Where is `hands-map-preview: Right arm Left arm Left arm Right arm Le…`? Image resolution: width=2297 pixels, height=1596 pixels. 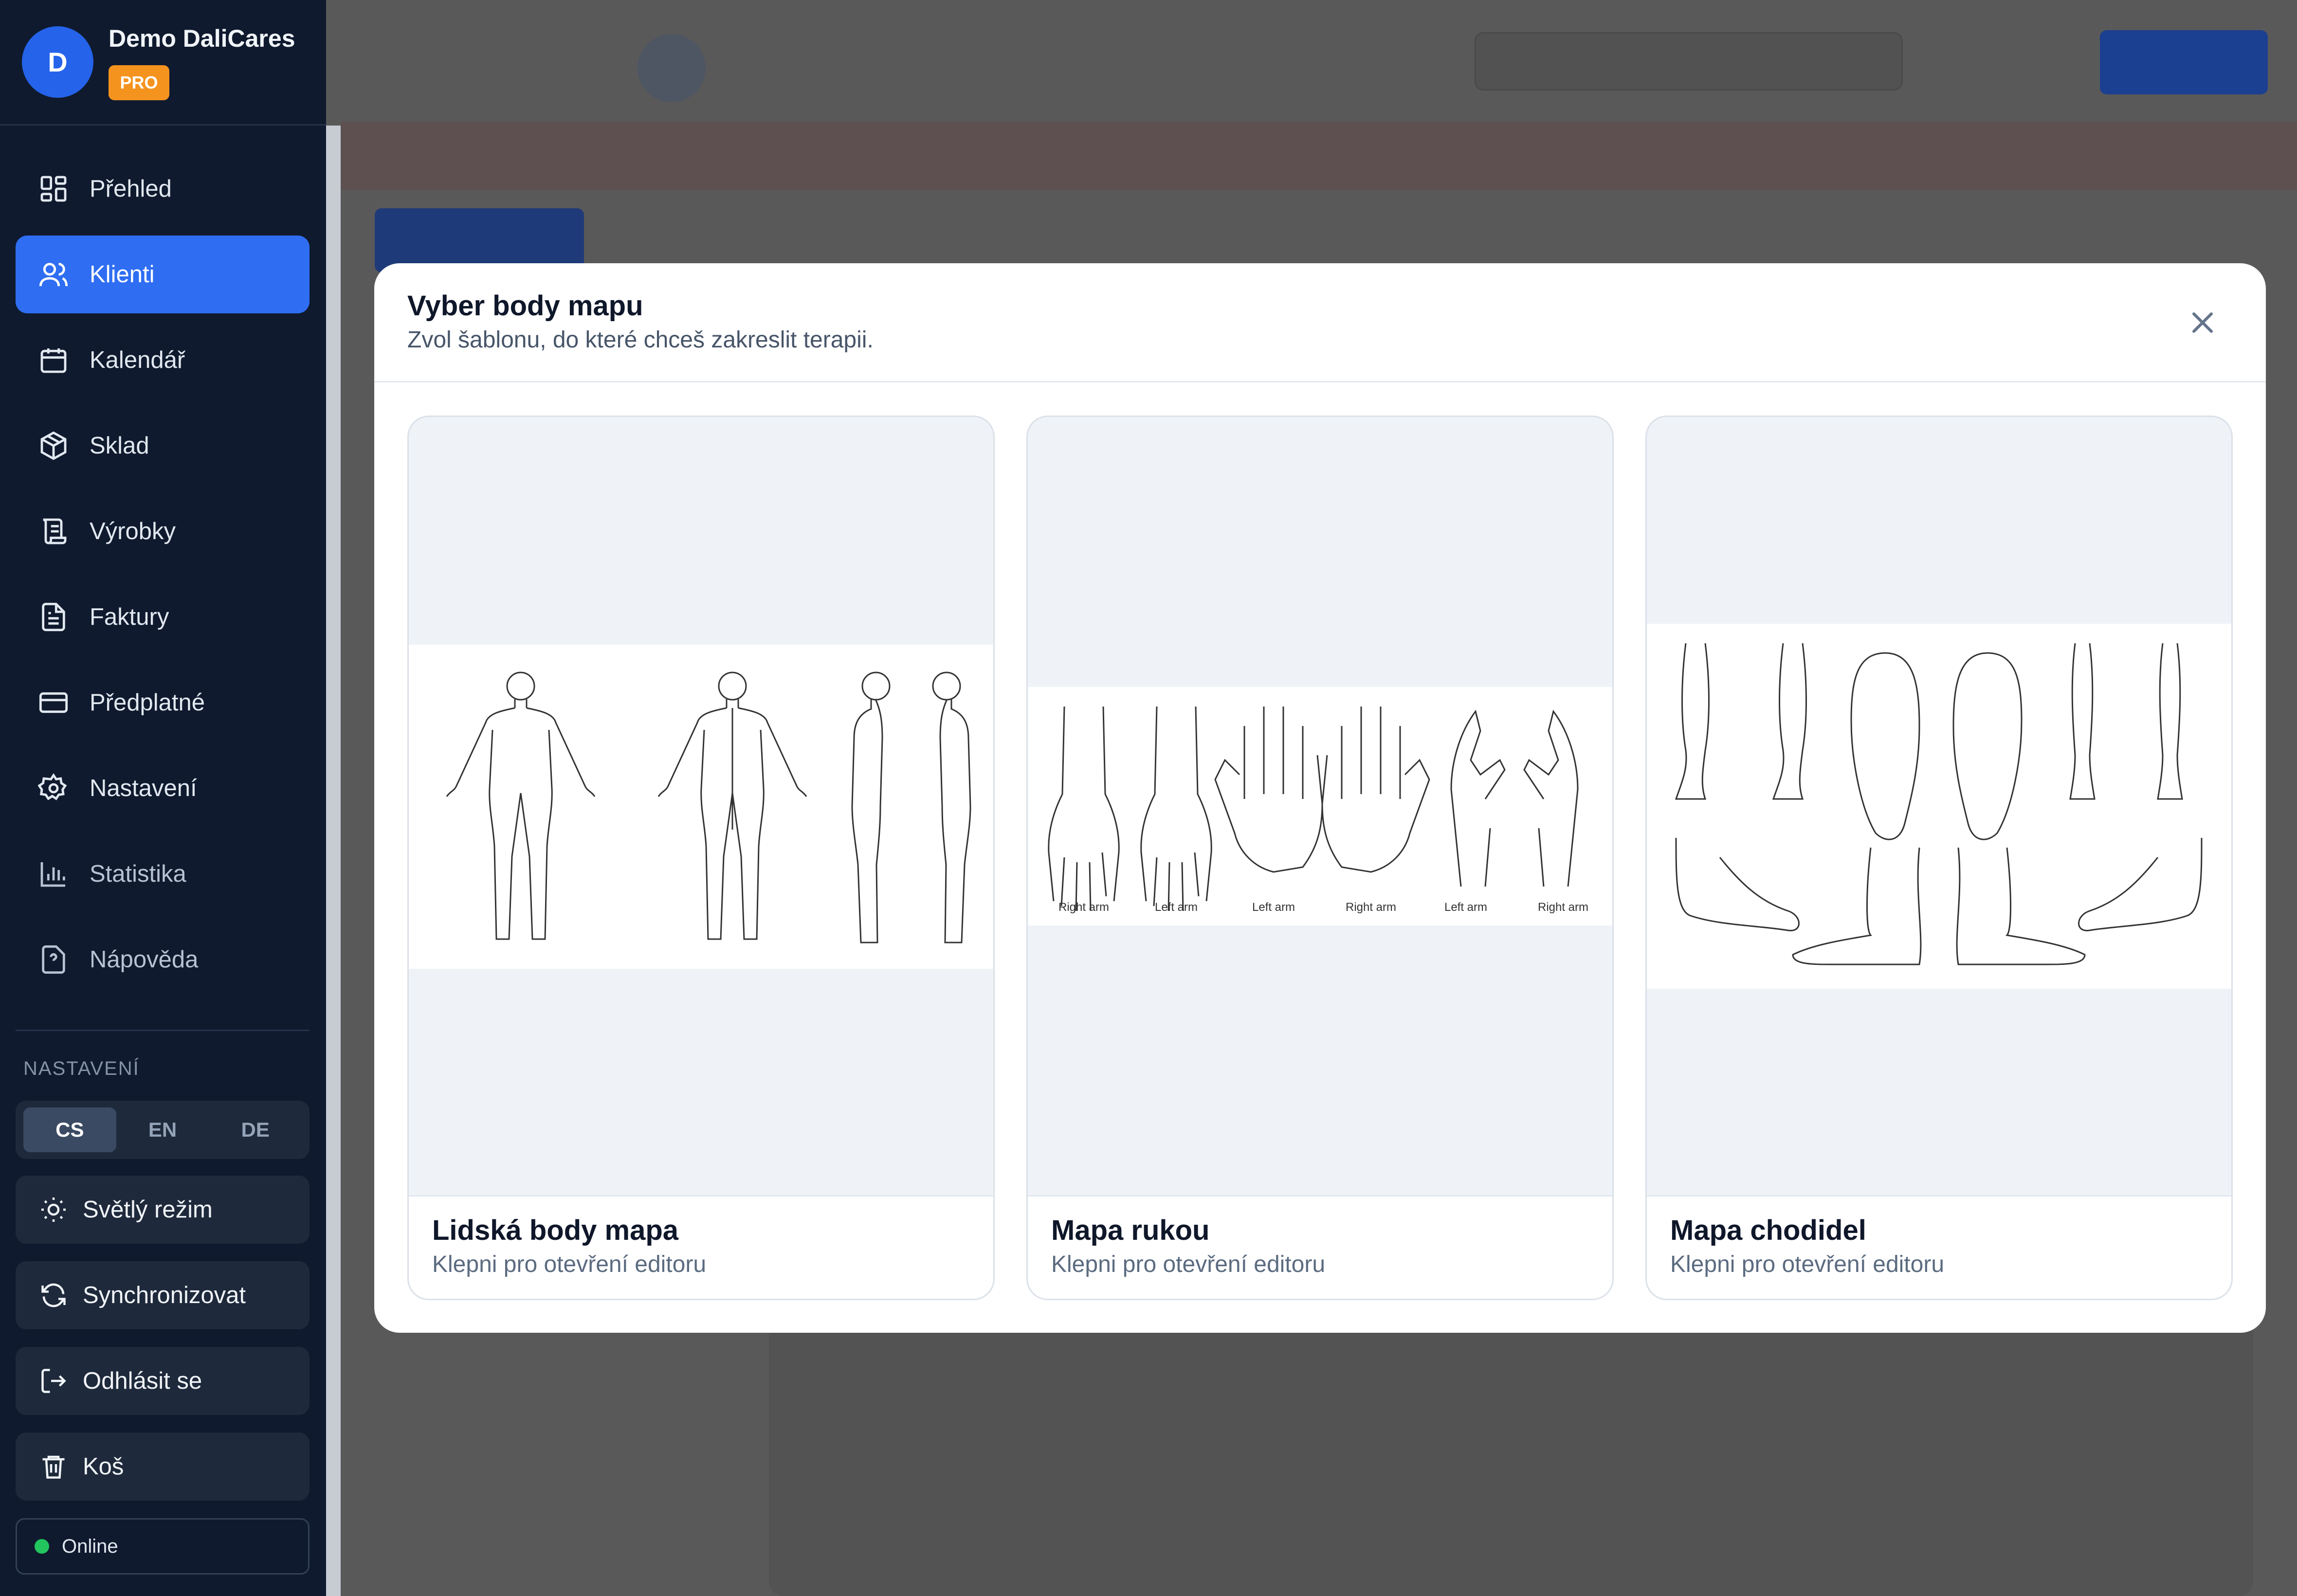
hands-map-preview: Right arm Left arm Left arm Right arm Le… is located at coordinates (1320, 806).